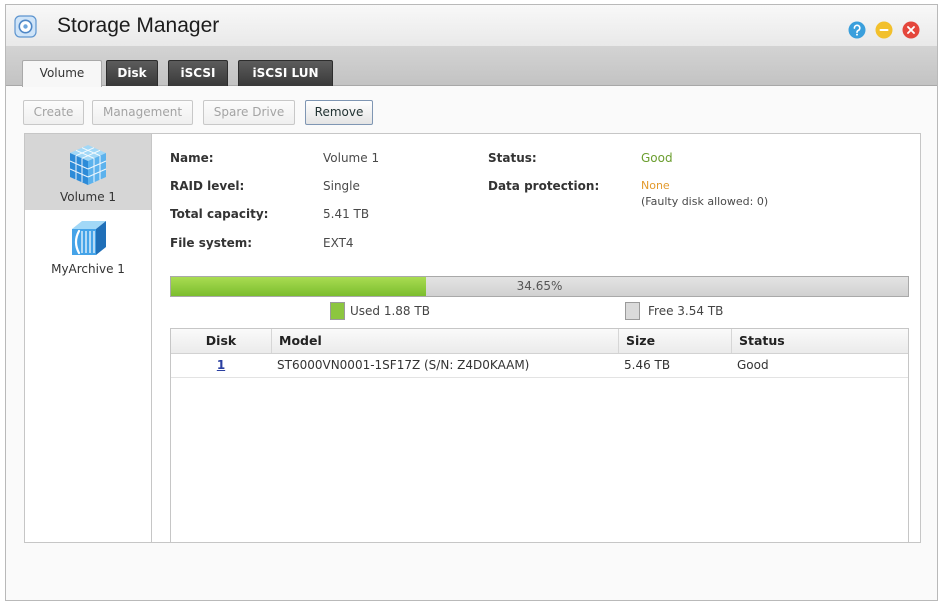 The width and height of the screenshot is (943, 604). I want to click on name-label: Name:, so click(192, 158).